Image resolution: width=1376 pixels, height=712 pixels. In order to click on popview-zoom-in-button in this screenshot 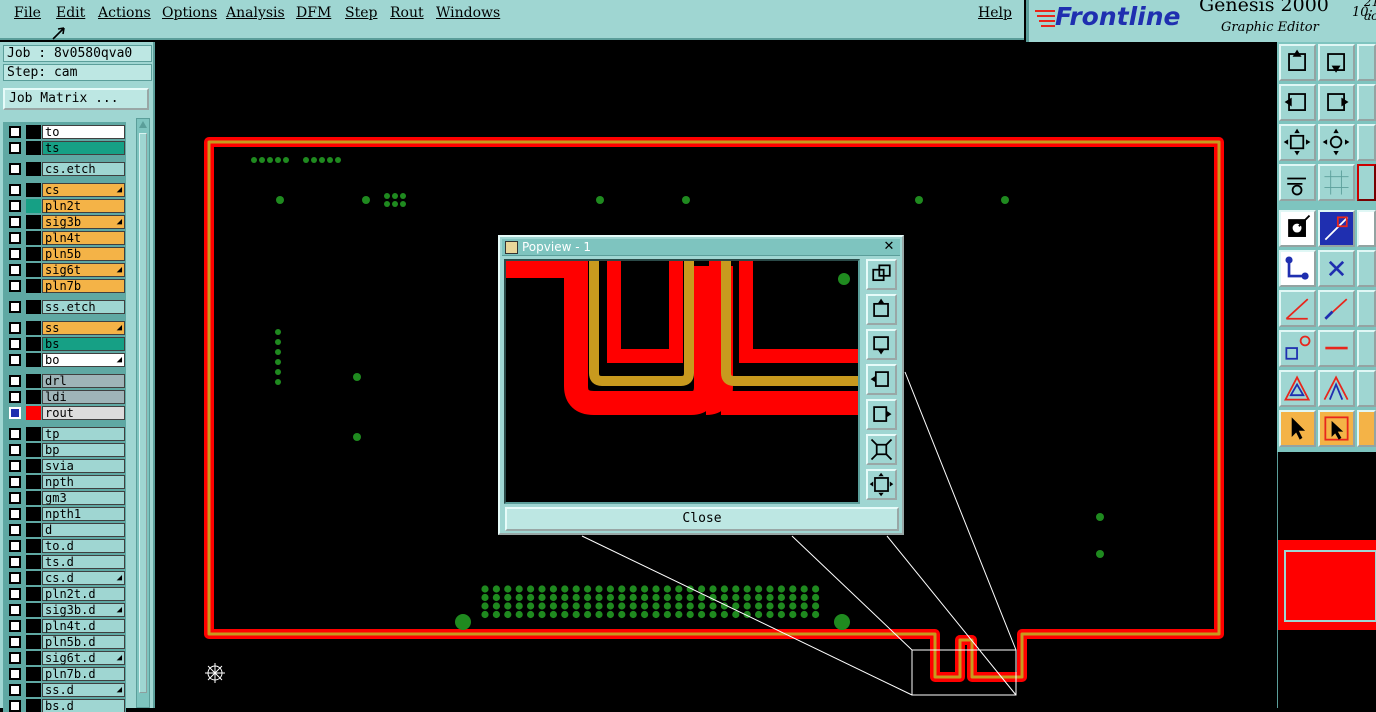, I will do `click(881, 449)`.